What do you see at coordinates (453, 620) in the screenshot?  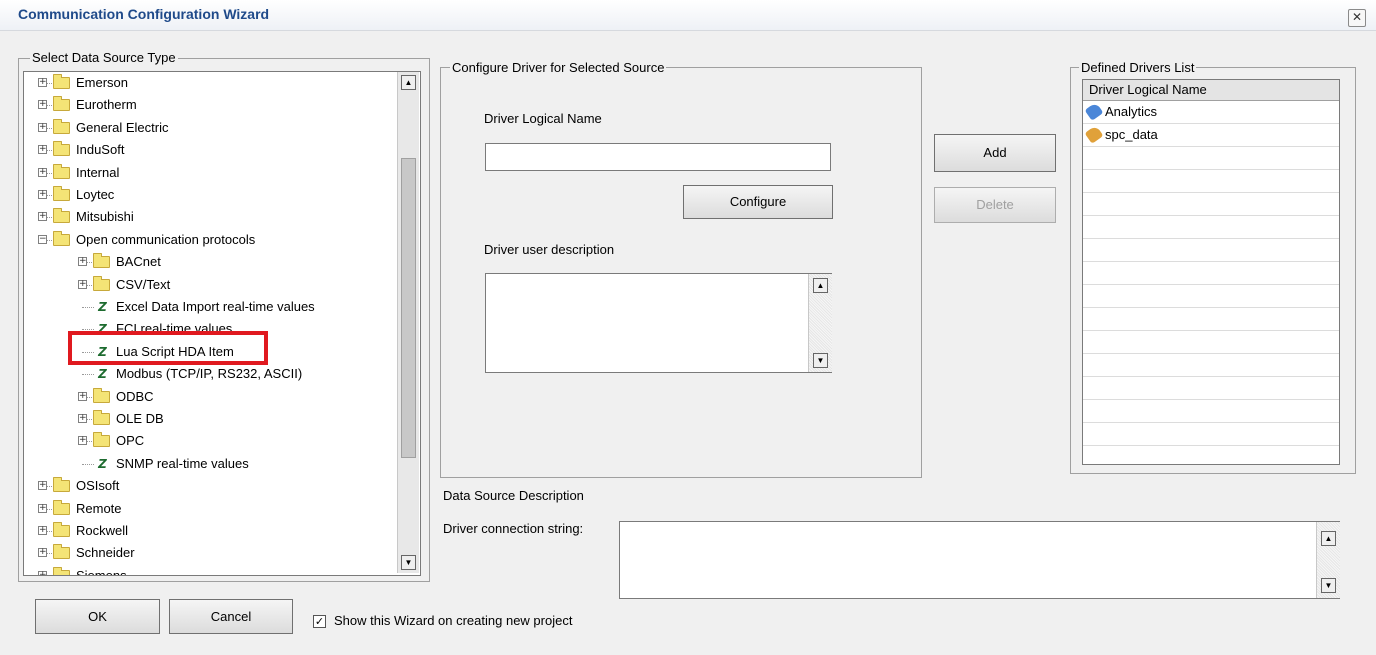 I see `show-wizard-label: Show this Wizard on creating new project` at bounding box center [453, 620].